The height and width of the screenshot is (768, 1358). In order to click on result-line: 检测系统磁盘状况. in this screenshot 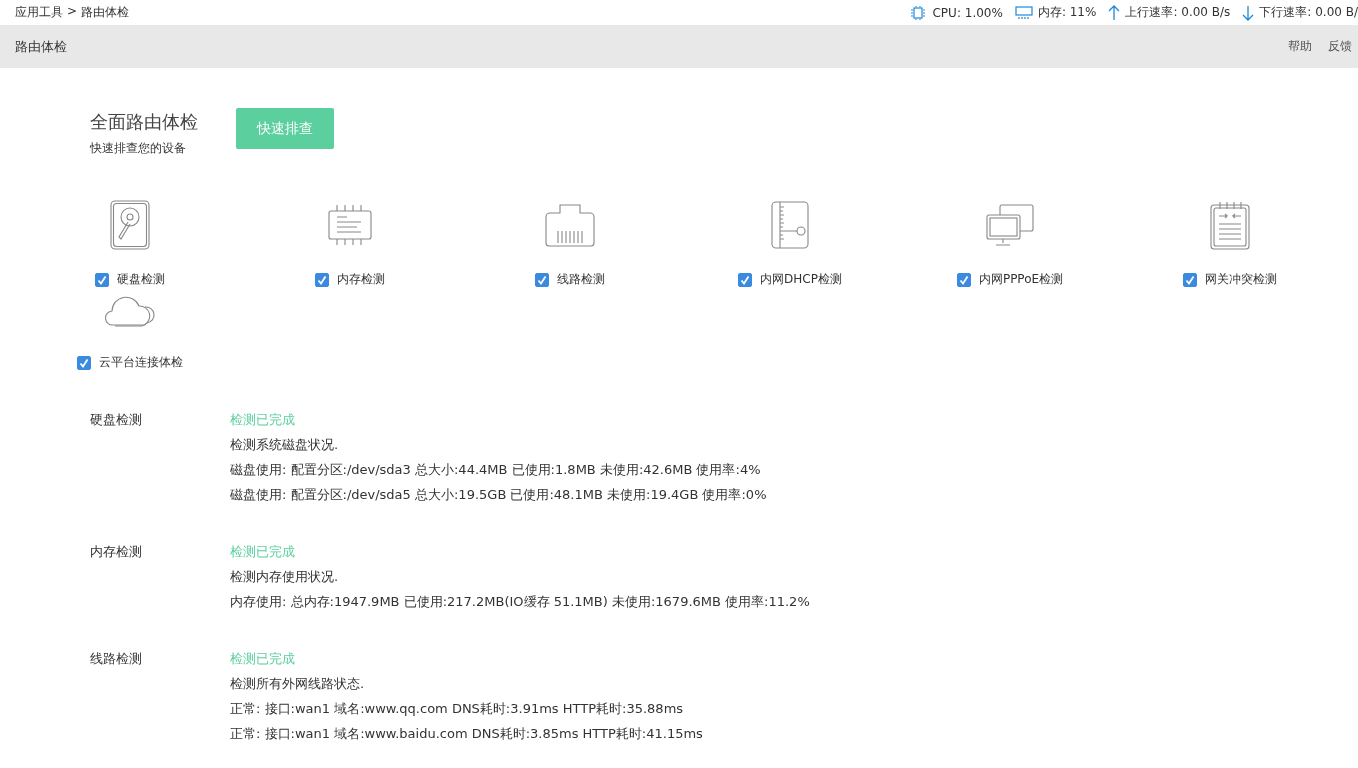, I will do `click(285, 445)`.